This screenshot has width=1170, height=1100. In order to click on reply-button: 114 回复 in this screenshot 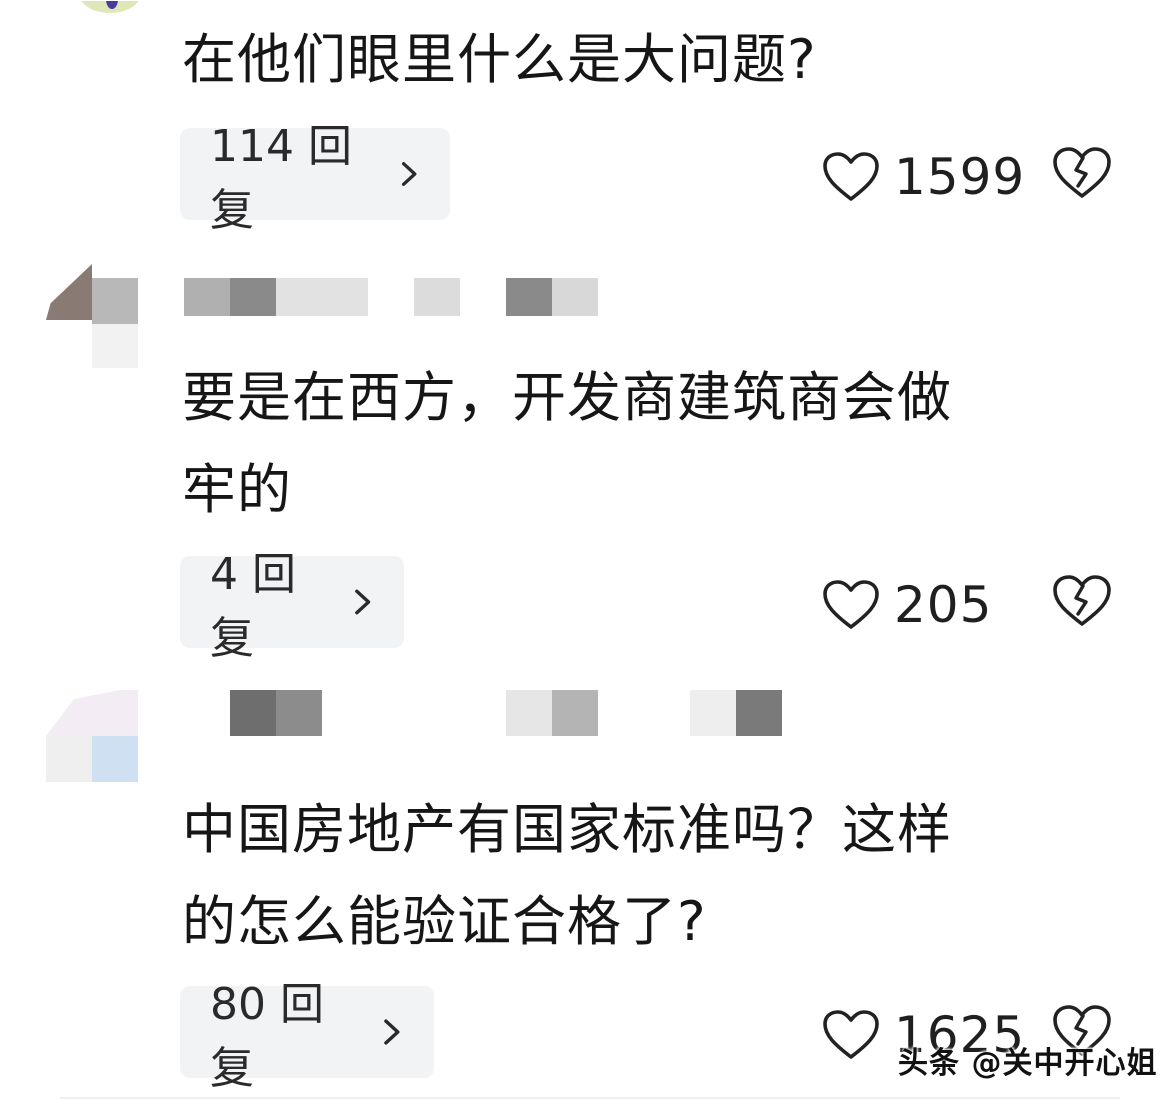, I will do `click(315, 178)`.